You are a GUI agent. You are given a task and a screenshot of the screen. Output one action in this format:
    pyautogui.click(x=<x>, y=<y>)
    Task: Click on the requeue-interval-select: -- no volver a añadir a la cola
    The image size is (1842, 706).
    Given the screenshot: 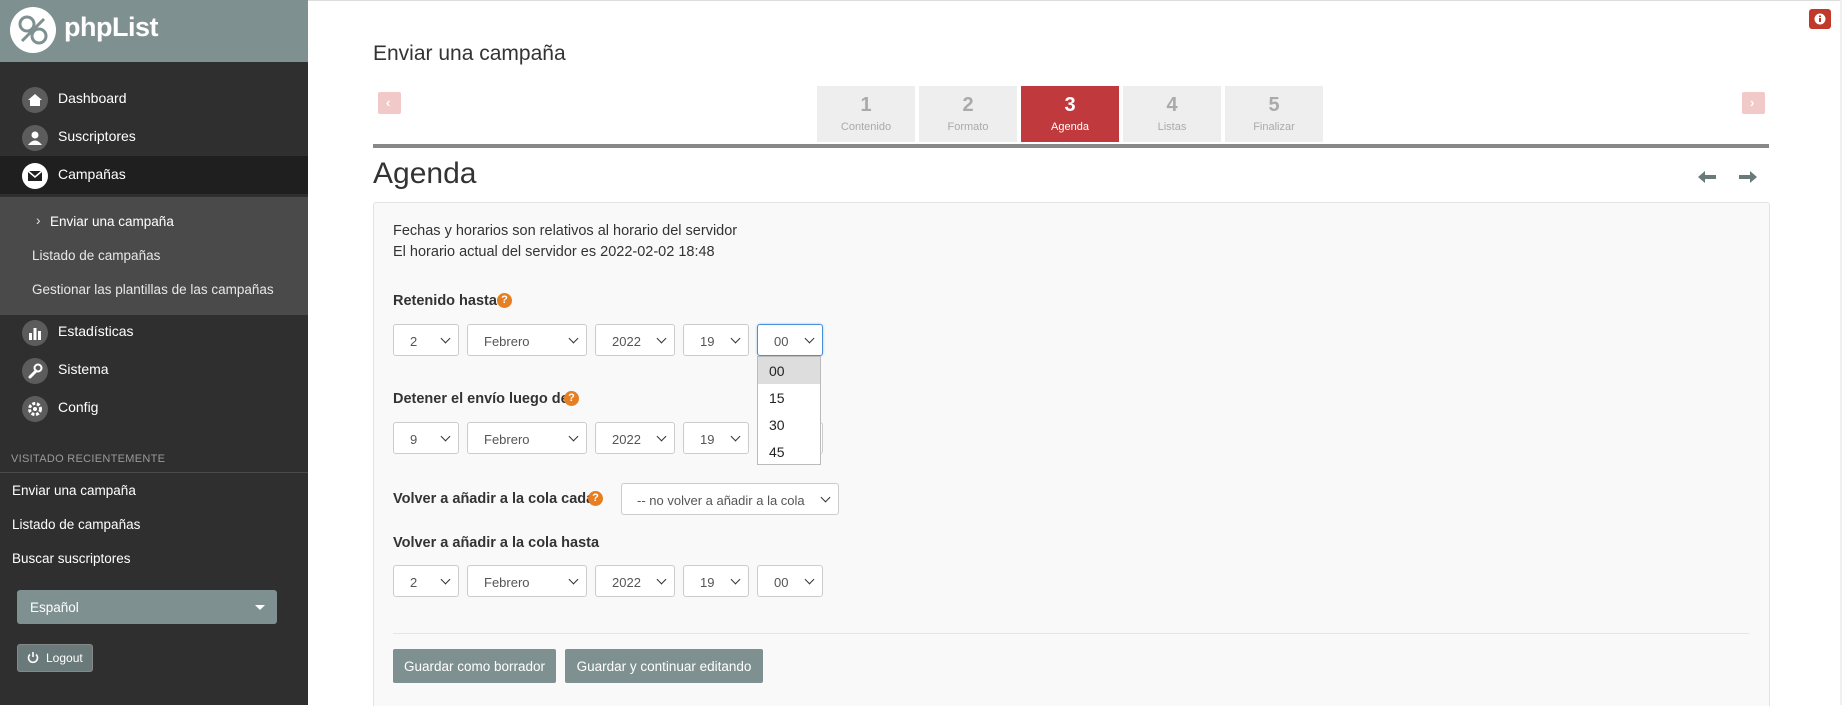 What is the action you would take?
    pyautogui.click(x=730, y=499)
    